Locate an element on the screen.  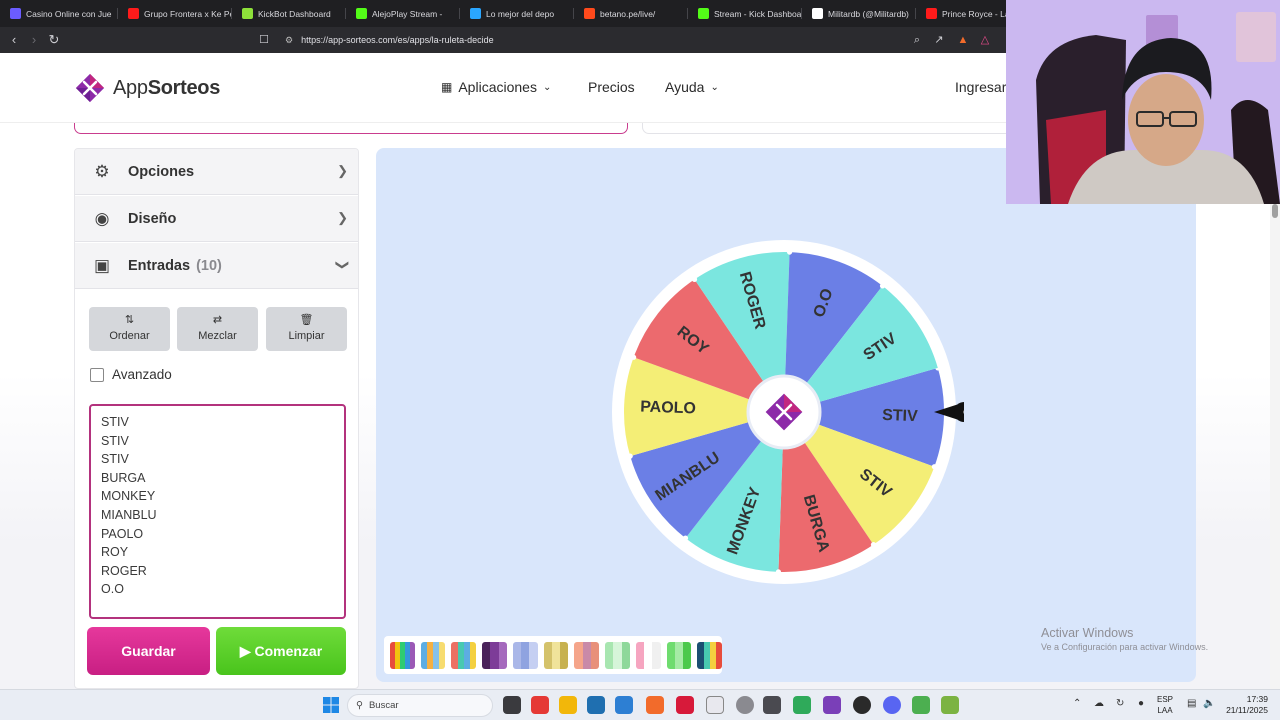
nav-ayuda: Ayuda ⌄ is located at coordinates (692, 87).